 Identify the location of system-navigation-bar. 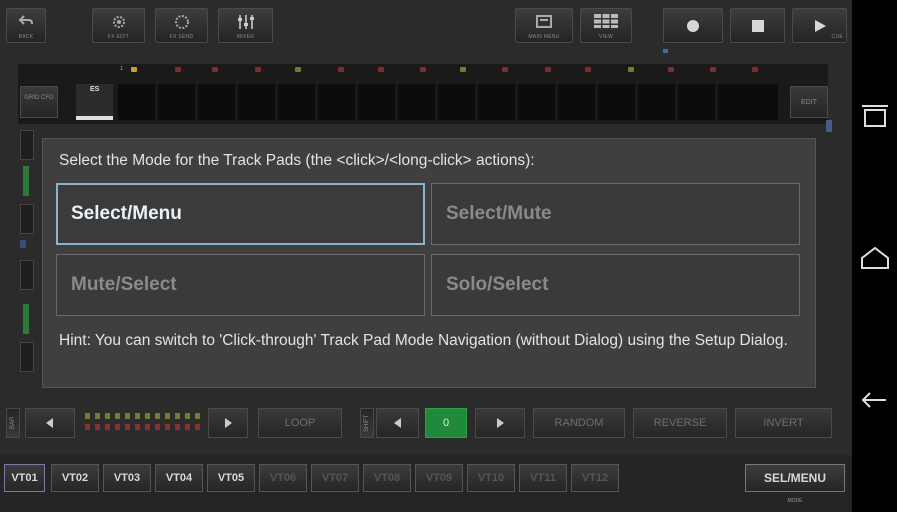
(874, 256).